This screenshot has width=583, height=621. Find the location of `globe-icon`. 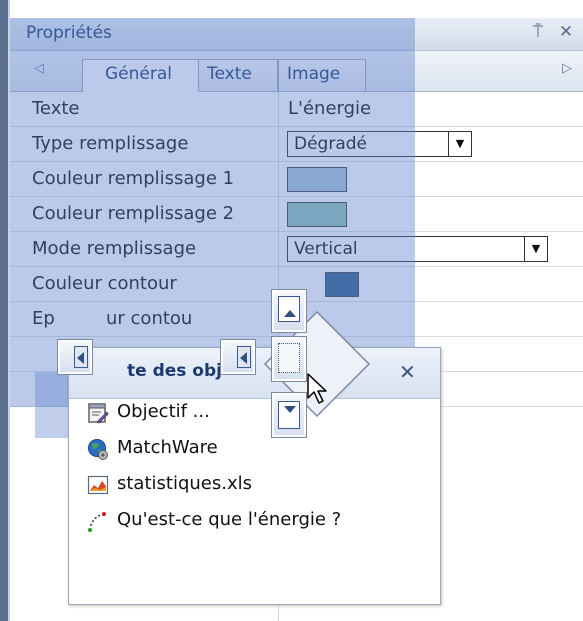

globe-icon is located at coordinates (98, 449).